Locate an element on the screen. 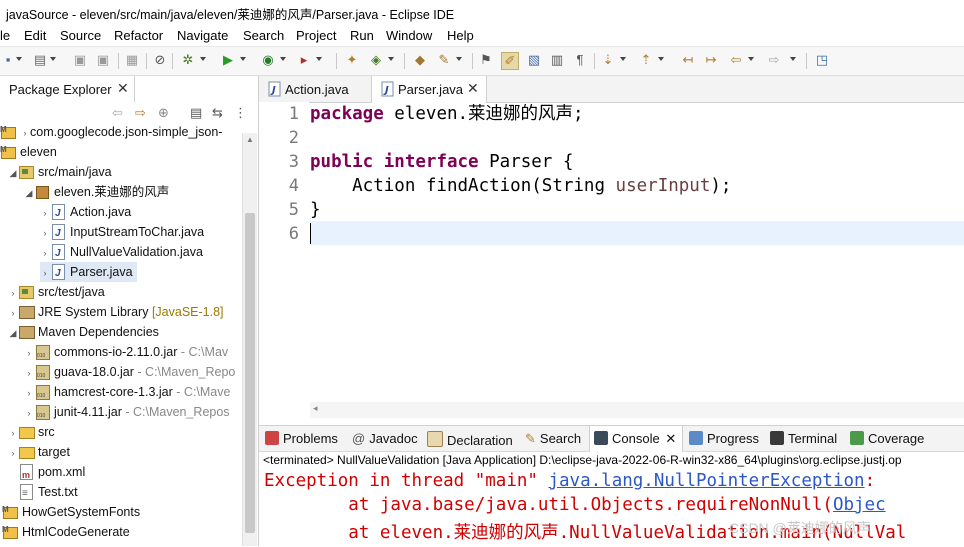 This screenshot has width=964, height=547. tree-item-src: › src is located at coordinates (31, 432).